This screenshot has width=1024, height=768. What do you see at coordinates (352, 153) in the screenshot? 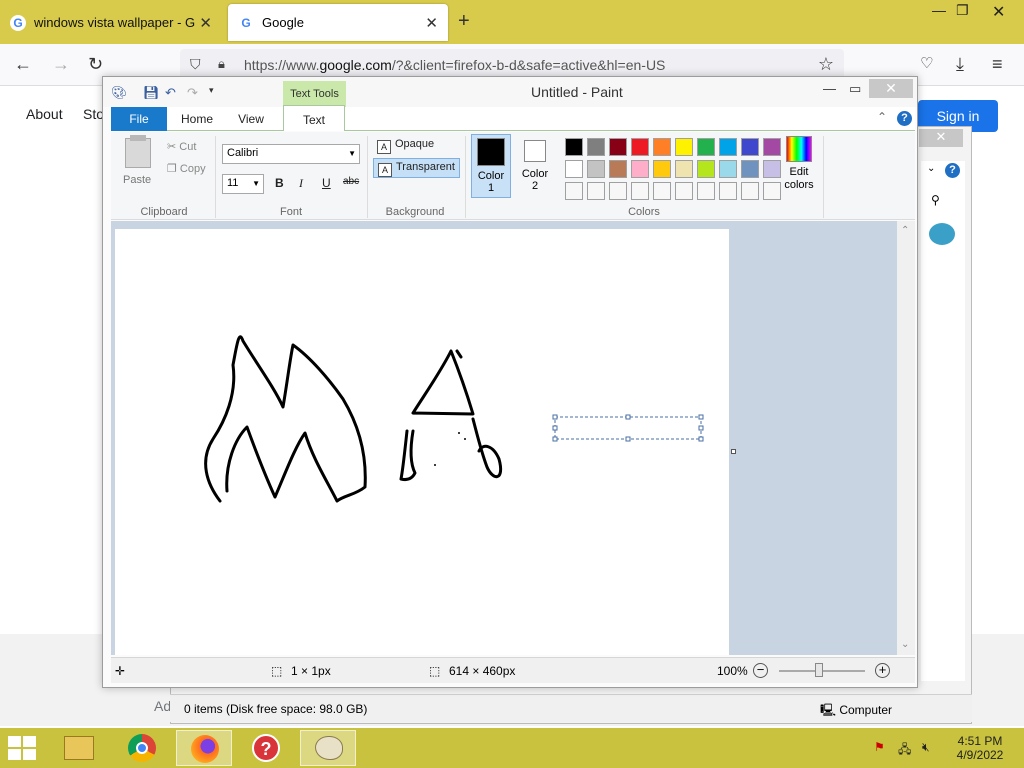
I see `dropdown-arrow-icon: ▼` at bounding box center [352, 153].